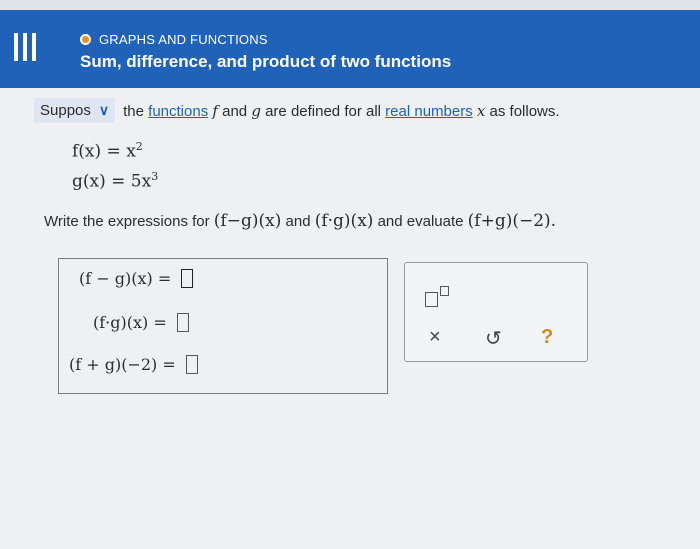  Describe the element at coordinates (178, 111) in the screenshot. I see `functions-link: functions` at that location.